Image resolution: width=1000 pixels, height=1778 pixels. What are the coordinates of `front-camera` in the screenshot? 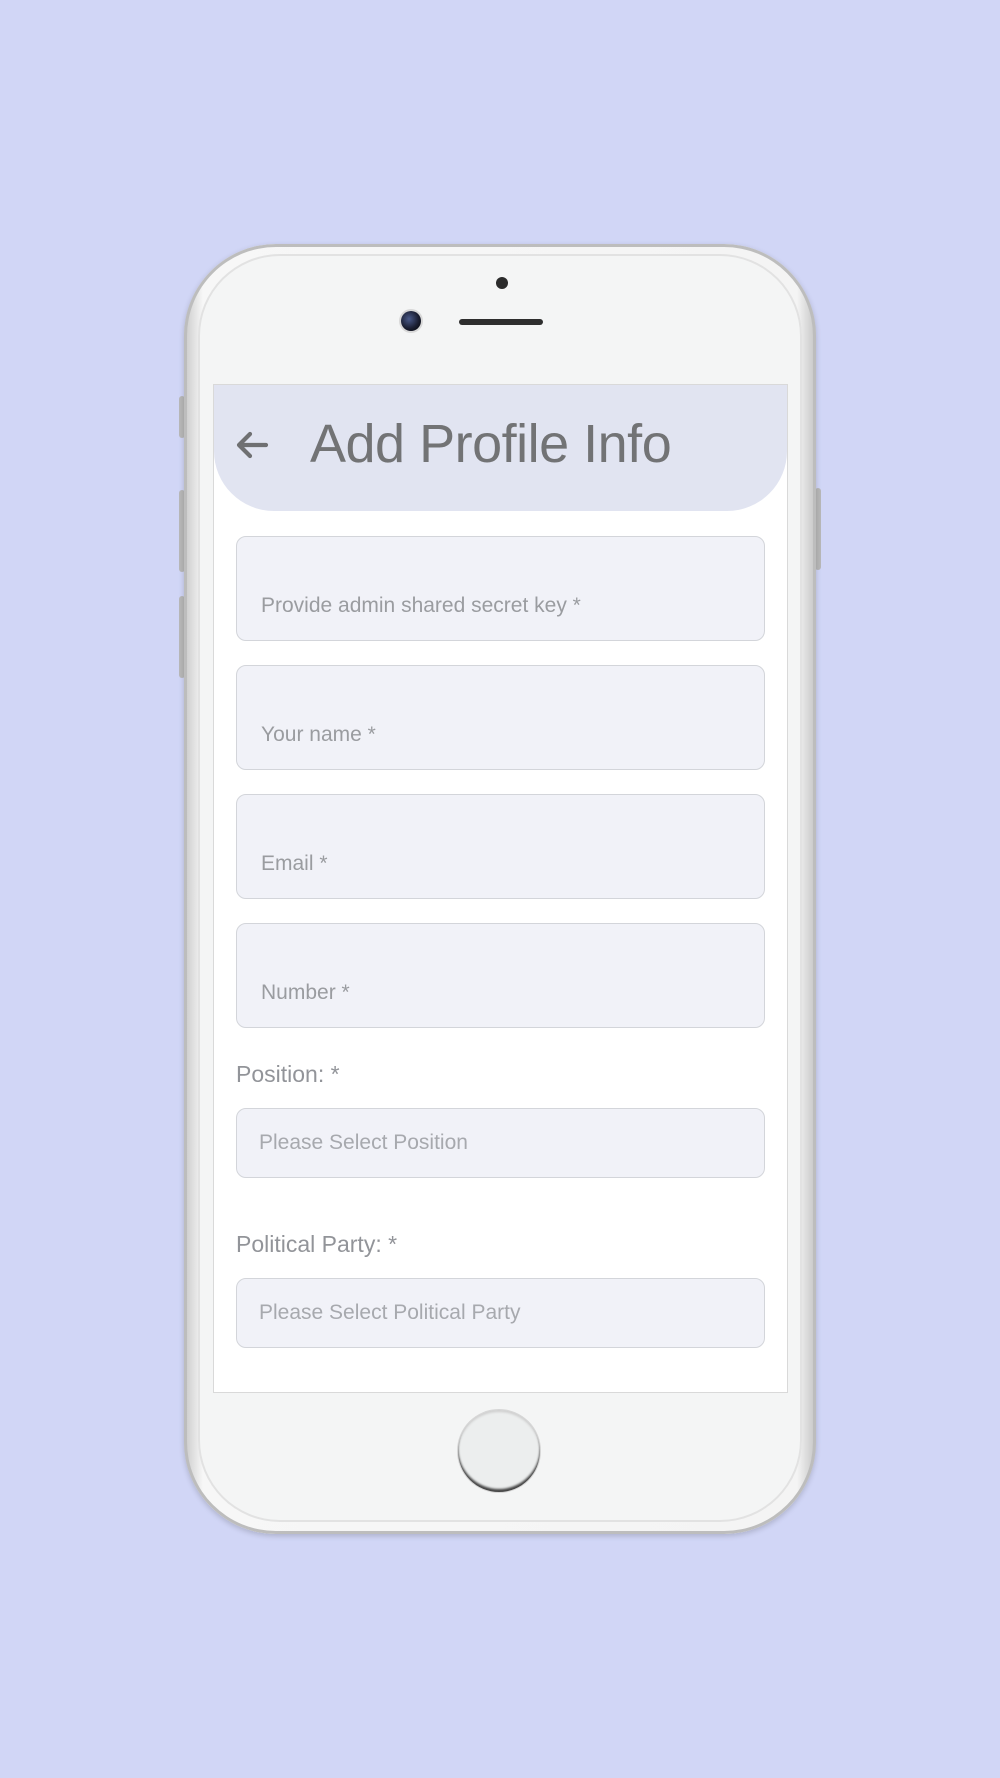 It's located at (411, 321).